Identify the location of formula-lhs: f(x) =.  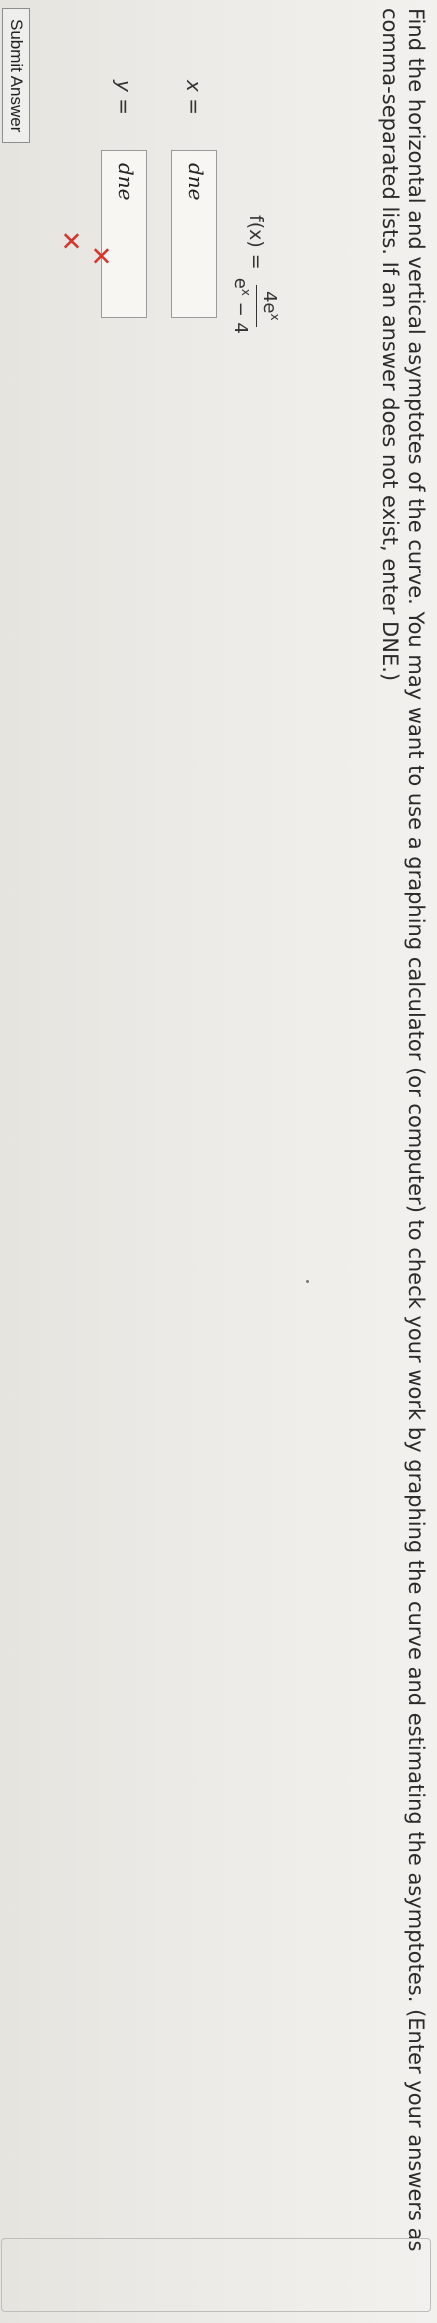
(256, 242).